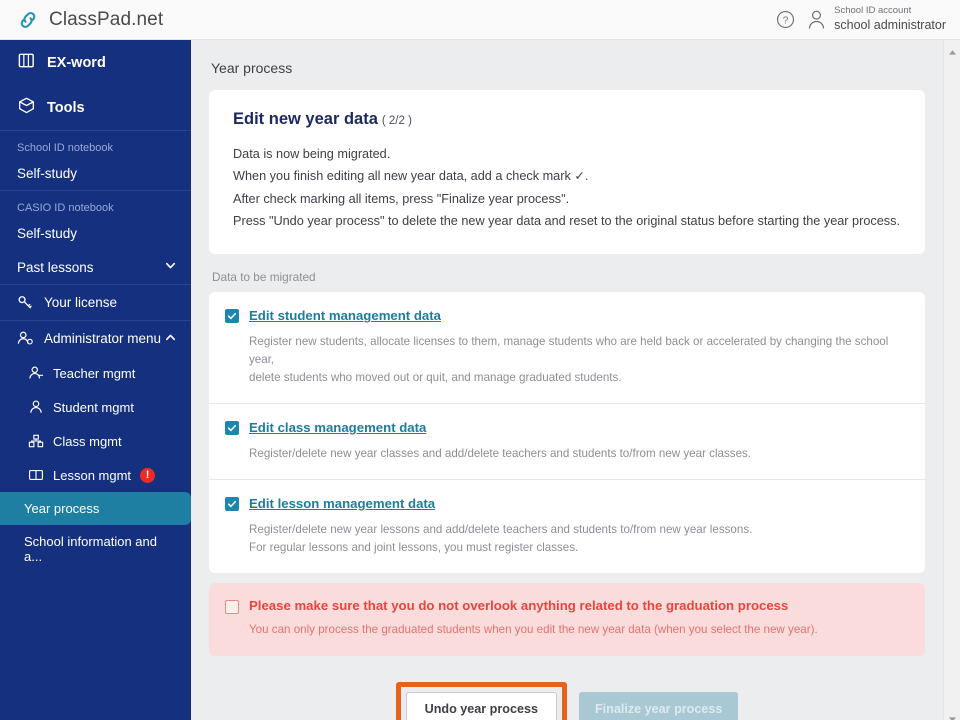 Image resolution: width=960 pixels, height=720 pixels. I want to click on chevron-down-icon, so click(170, 267).